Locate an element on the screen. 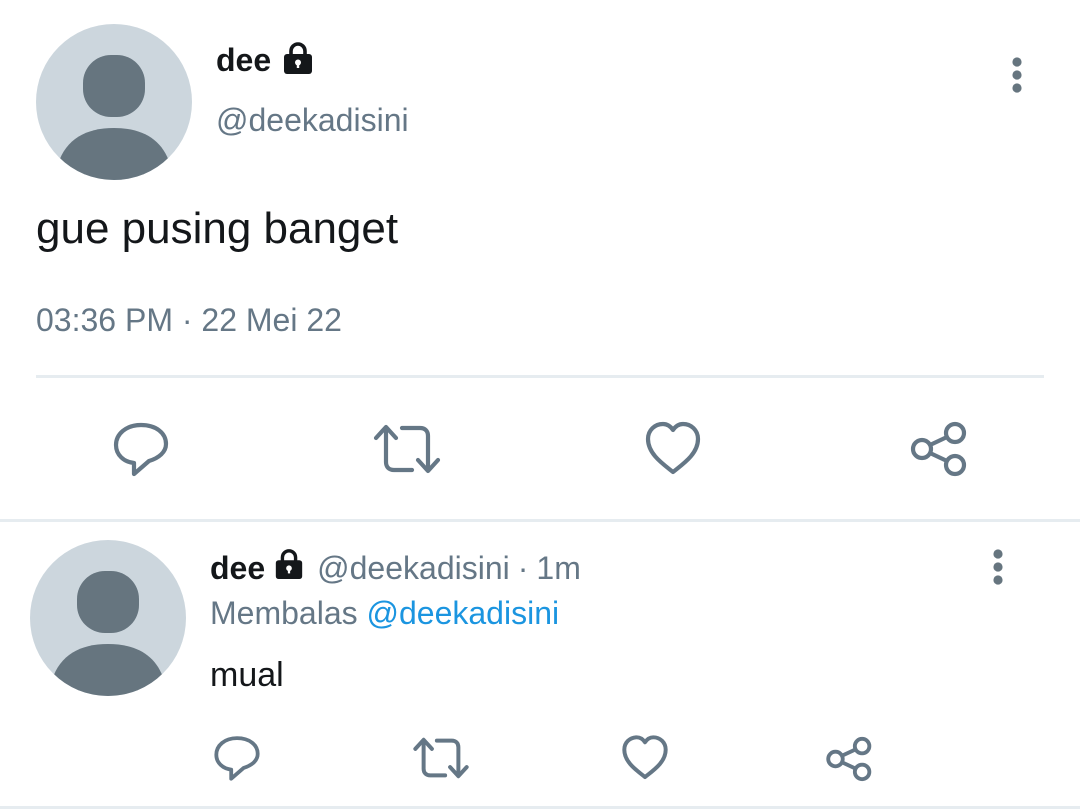 This screenshot has width=1080, height=810. reply-retweet-button is located at coordinates (441, 758).